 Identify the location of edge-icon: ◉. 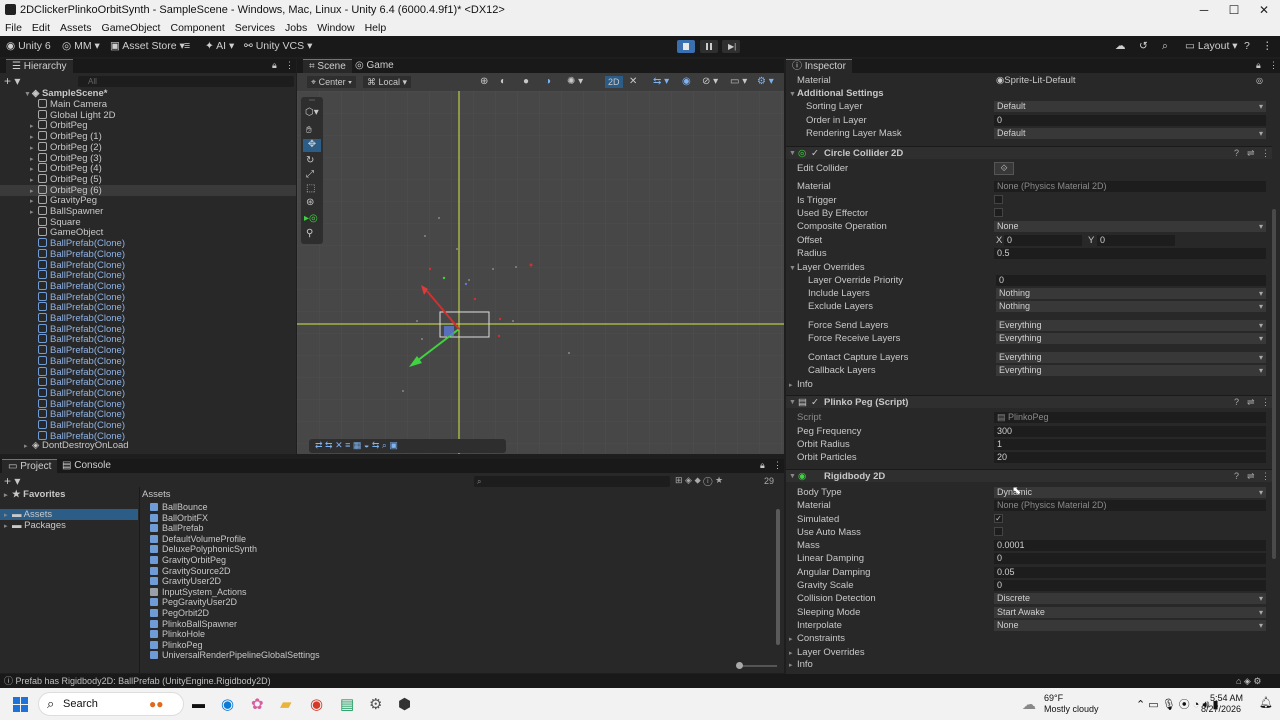
(227, 704).